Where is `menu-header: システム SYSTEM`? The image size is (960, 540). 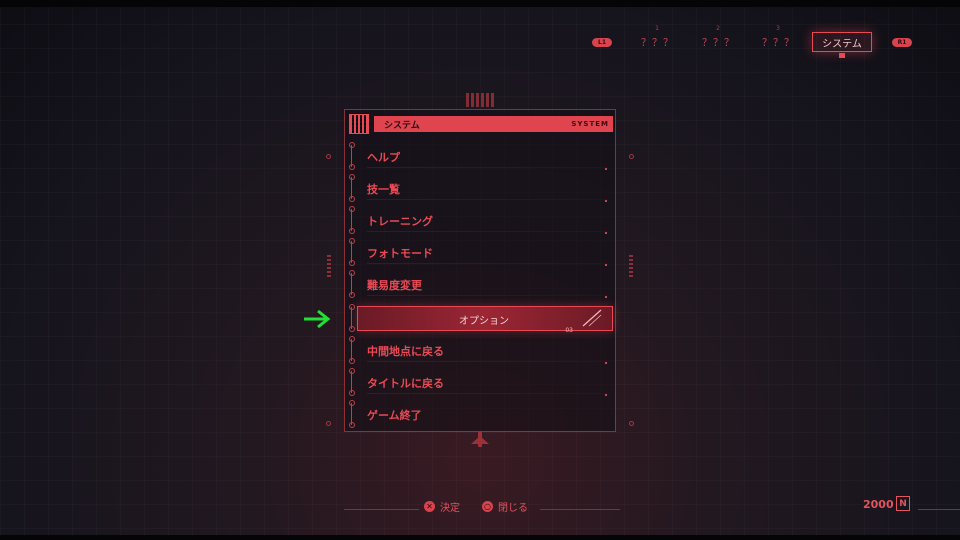
menu-header: システム SYSTEM is located at coordinates (481, 124).